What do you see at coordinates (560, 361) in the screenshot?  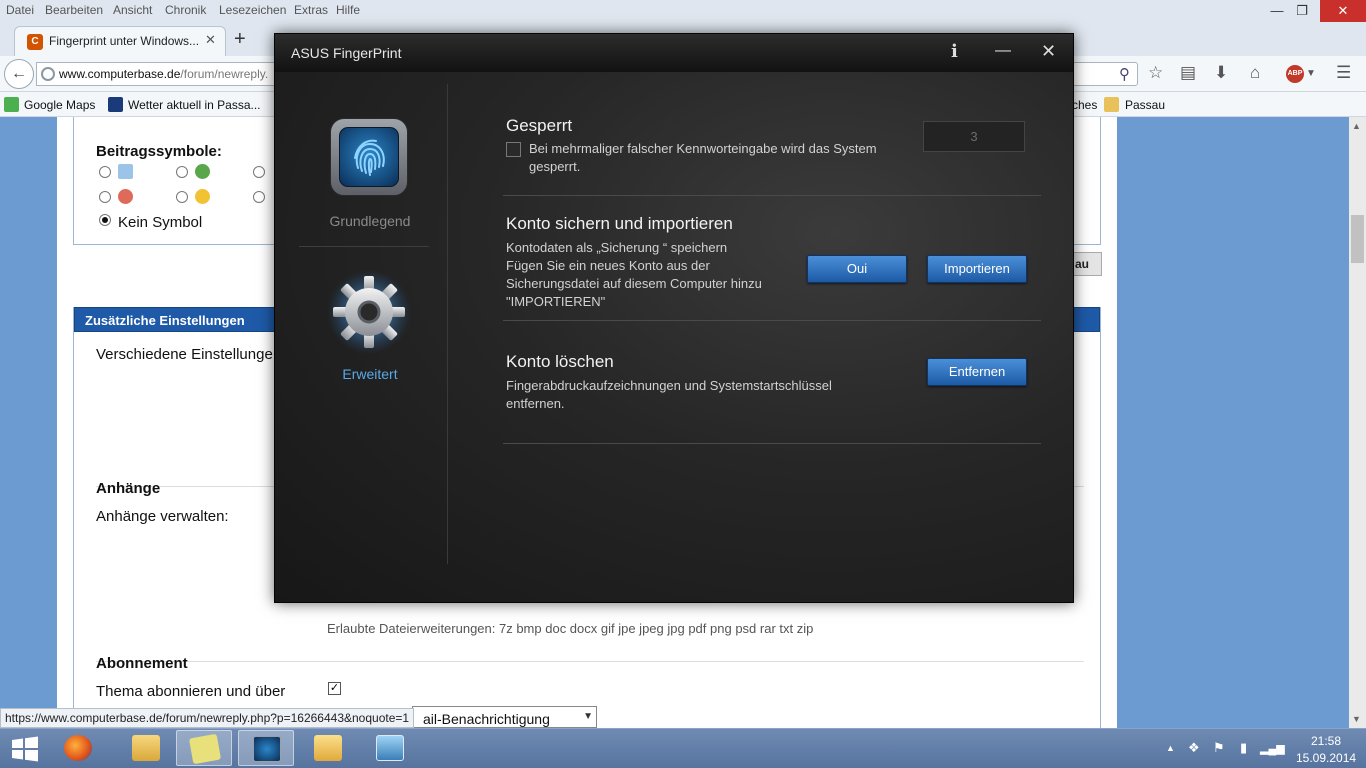 I see `delete-section-title: Konto löschen` at bounding box center [560, 361].